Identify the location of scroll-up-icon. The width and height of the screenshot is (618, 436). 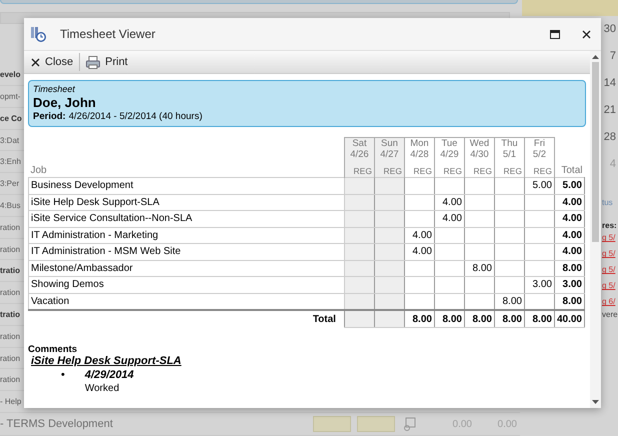
(595, 57).